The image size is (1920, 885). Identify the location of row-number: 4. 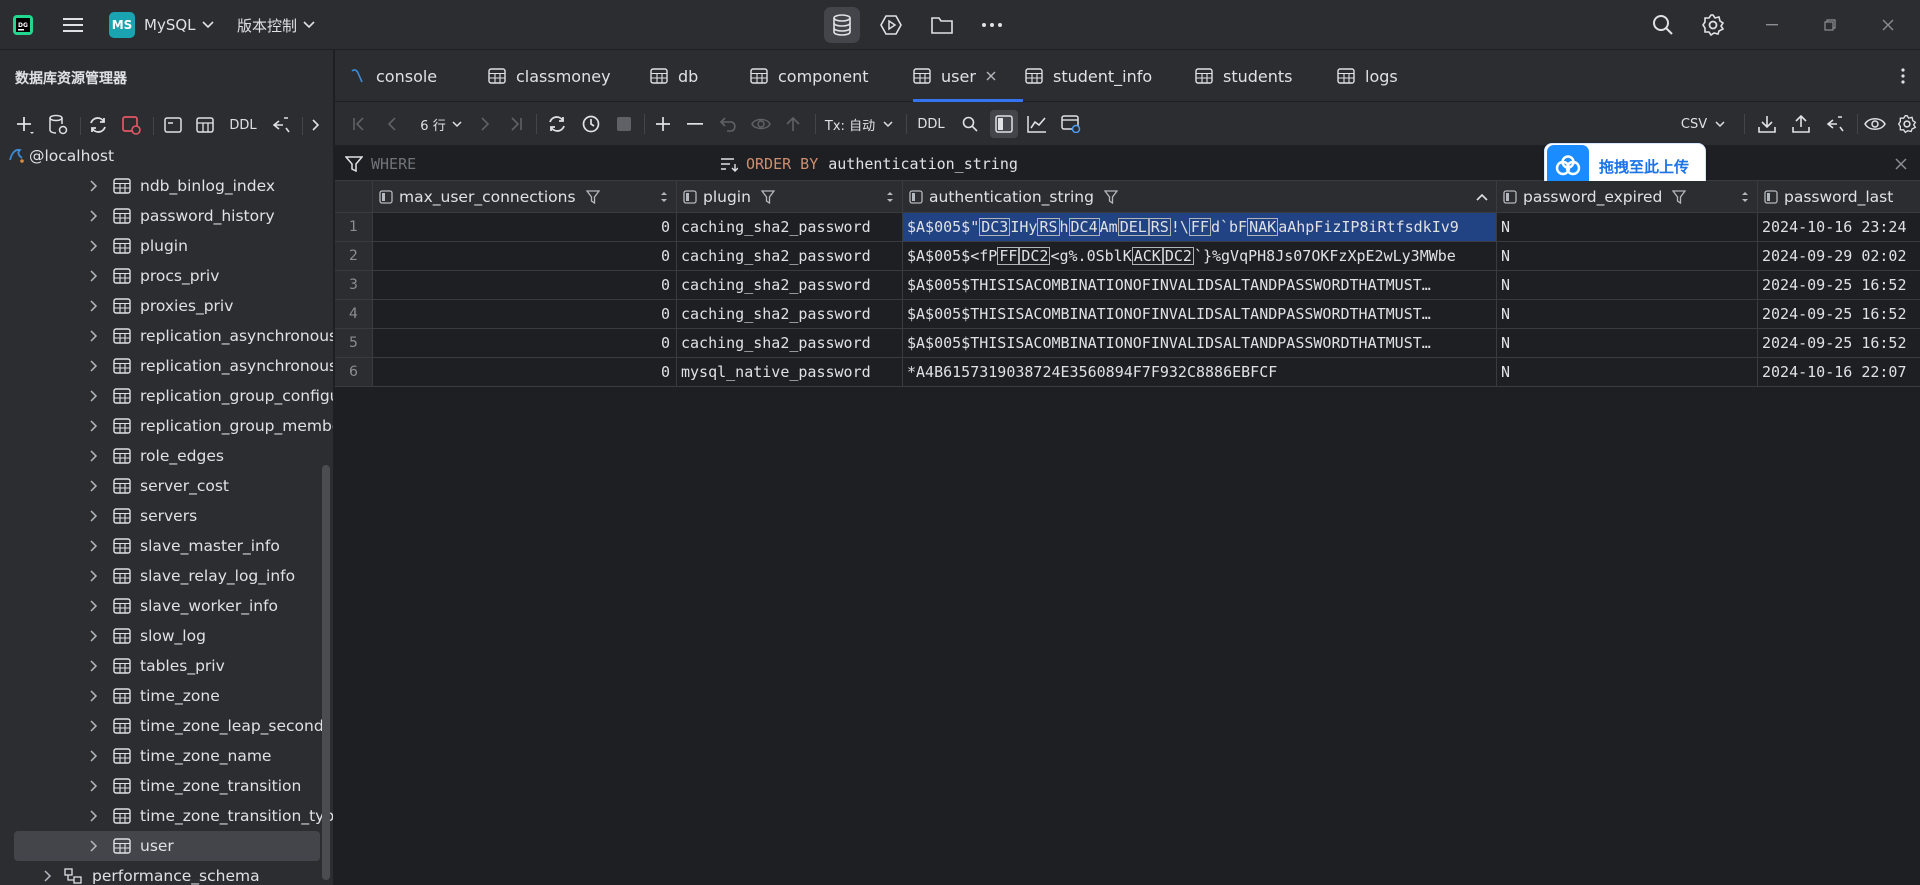
(354, 314).